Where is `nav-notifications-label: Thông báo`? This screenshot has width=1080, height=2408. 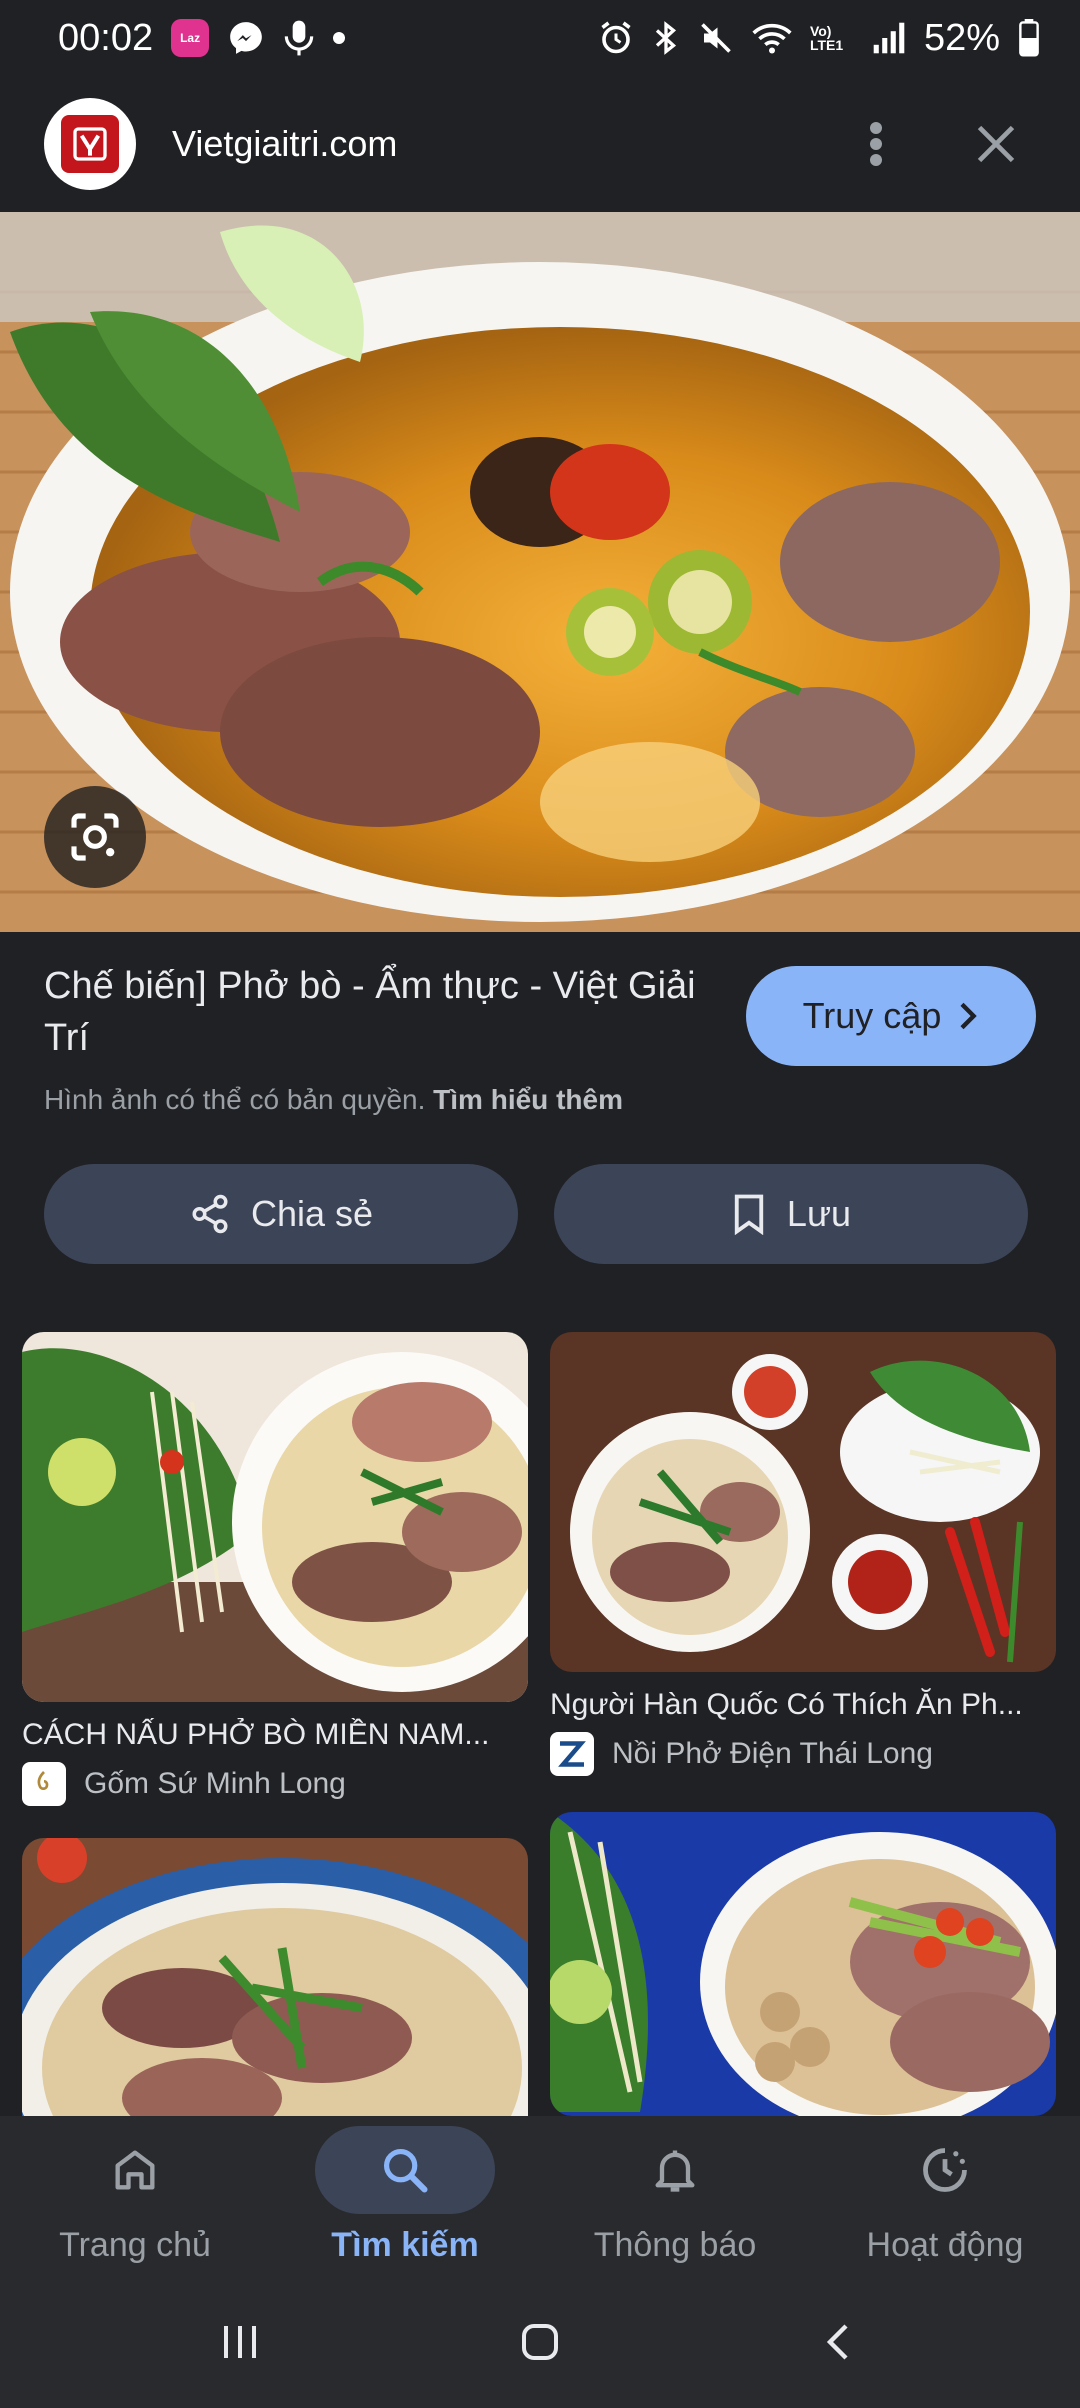
nav-notifications-label: Thông báo is located at coordinates (675, 2245).